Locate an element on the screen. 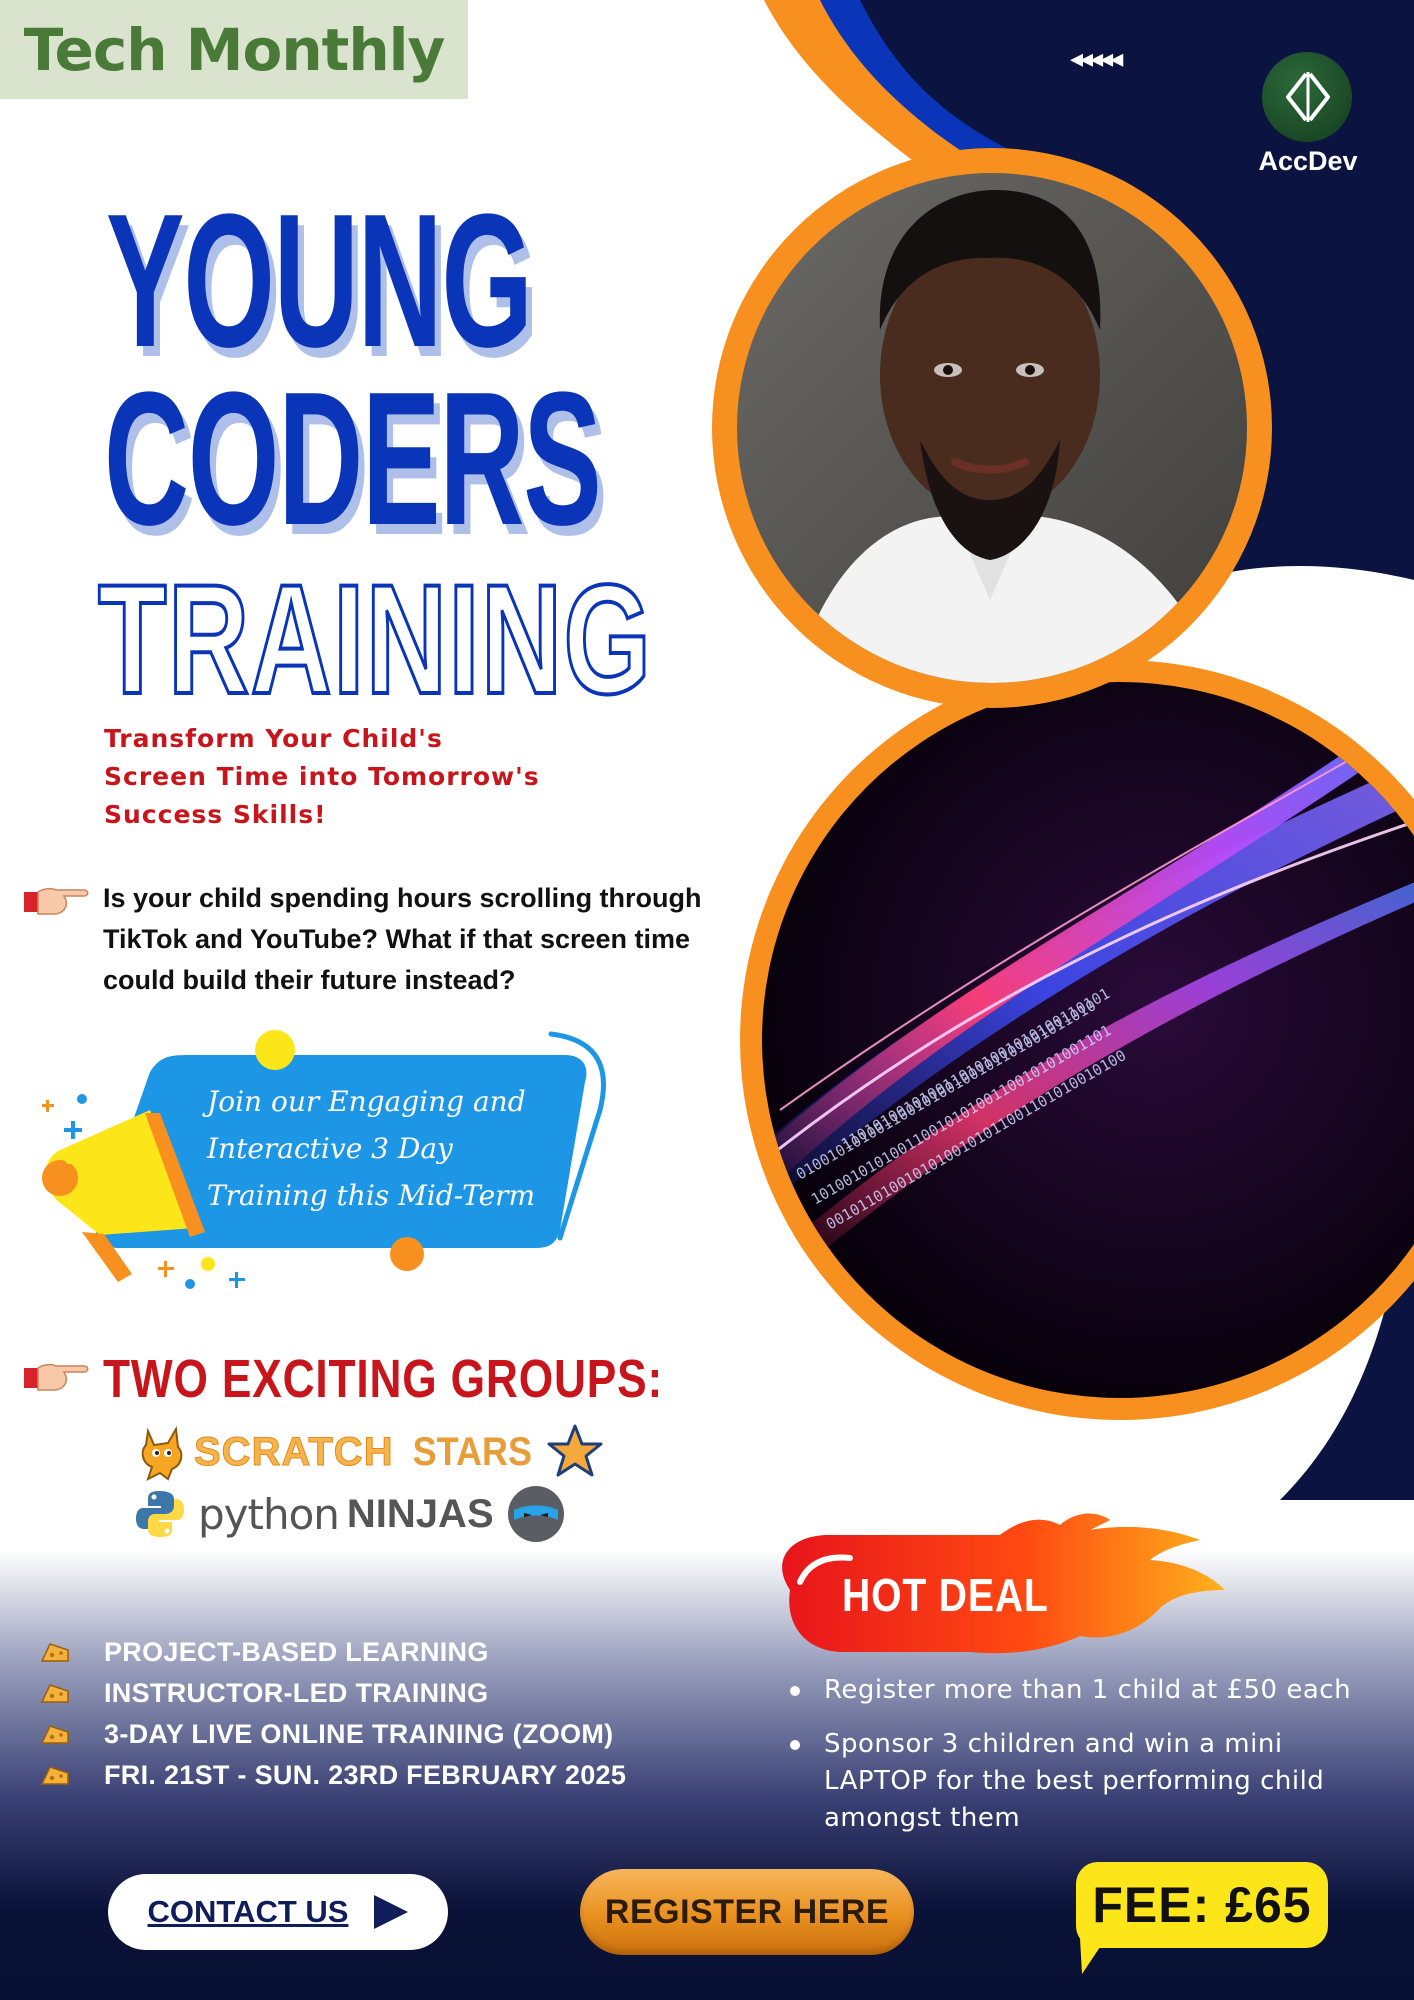  deal-item: Register more than 1 child at £50 each is located at coordinates (1090, 1690).